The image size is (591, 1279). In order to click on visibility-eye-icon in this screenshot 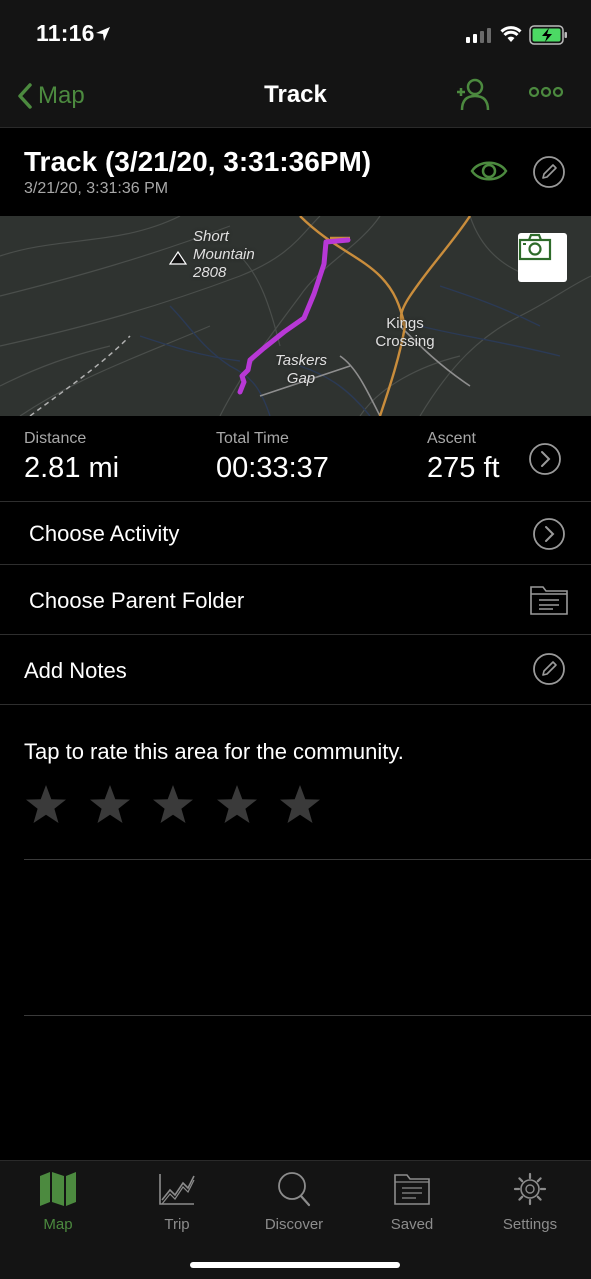, I will do `click(489, 171)`.